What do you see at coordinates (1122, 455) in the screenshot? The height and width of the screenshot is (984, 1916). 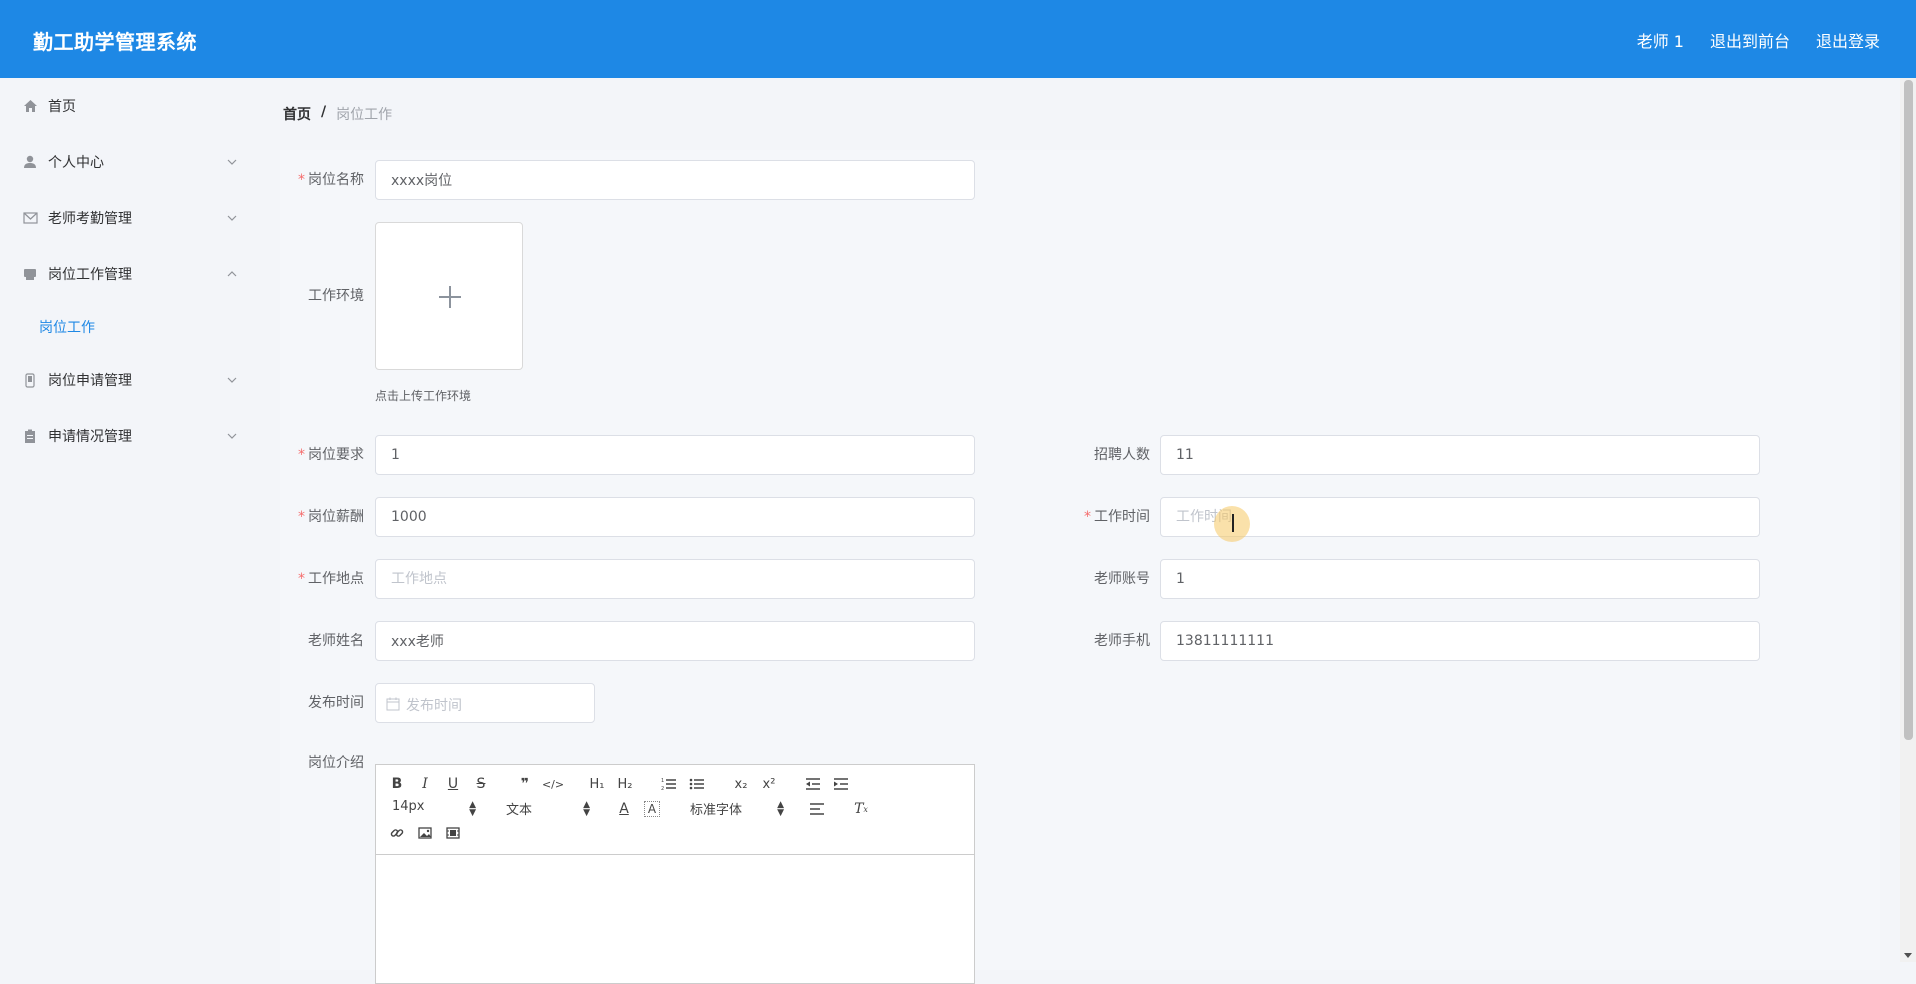 I see `headcount-label: 招聘人数` at bounding box center [1122, 455].